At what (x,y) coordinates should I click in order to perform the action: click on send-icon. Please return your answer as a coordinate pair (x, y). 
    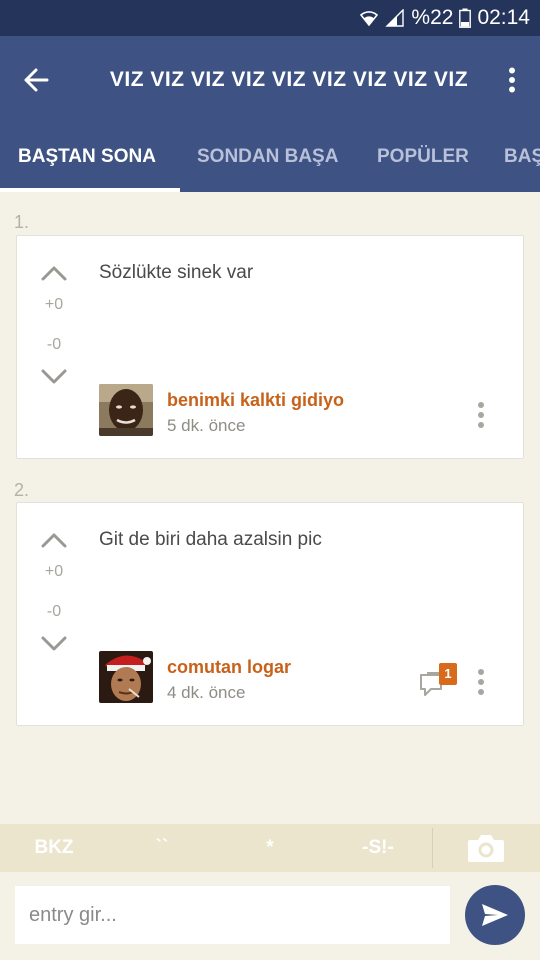
    Looking at the image, I should click on (495, 915).